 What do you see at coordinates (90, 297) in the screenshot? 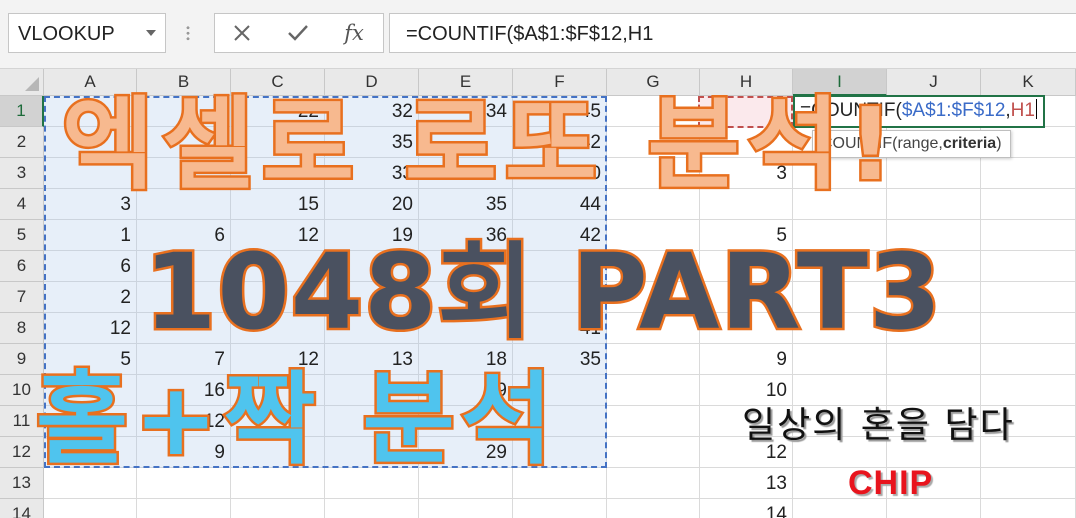
I see `cell-a7: 2` at bounding box center [90, 297].